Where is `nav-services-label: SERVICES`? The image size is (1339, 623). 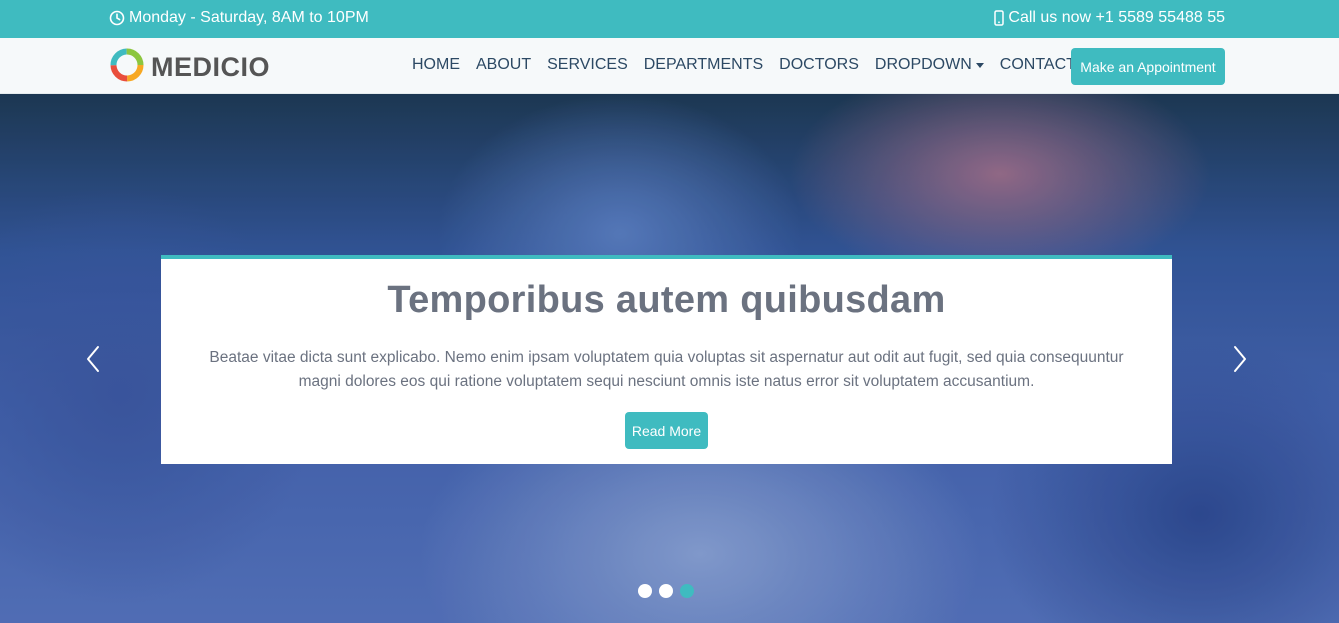 nav-services-label: SERVICES is located at coordinates (587, 64).